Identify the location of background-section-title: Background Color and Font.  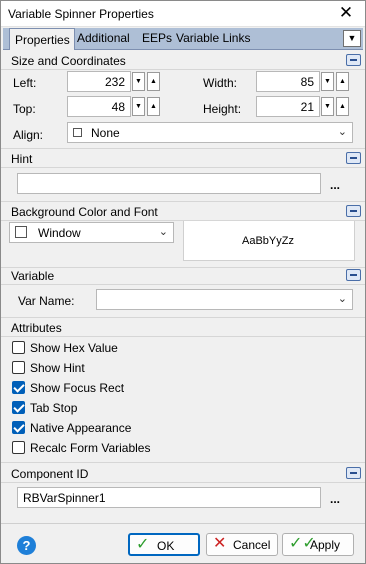
(84, 212).